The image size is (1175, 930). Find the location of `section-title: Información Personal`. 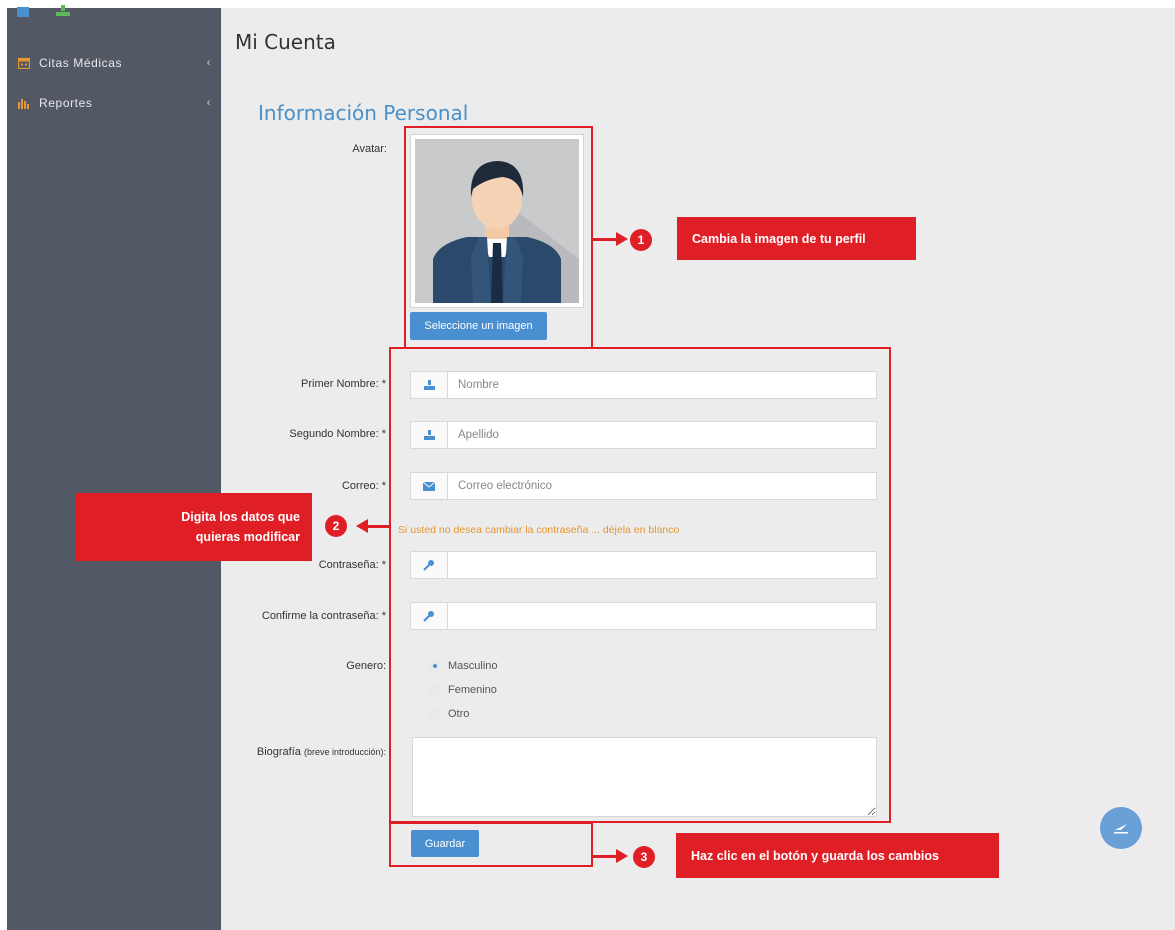

section-title: Información Personal is located at coordinates (363, 113).